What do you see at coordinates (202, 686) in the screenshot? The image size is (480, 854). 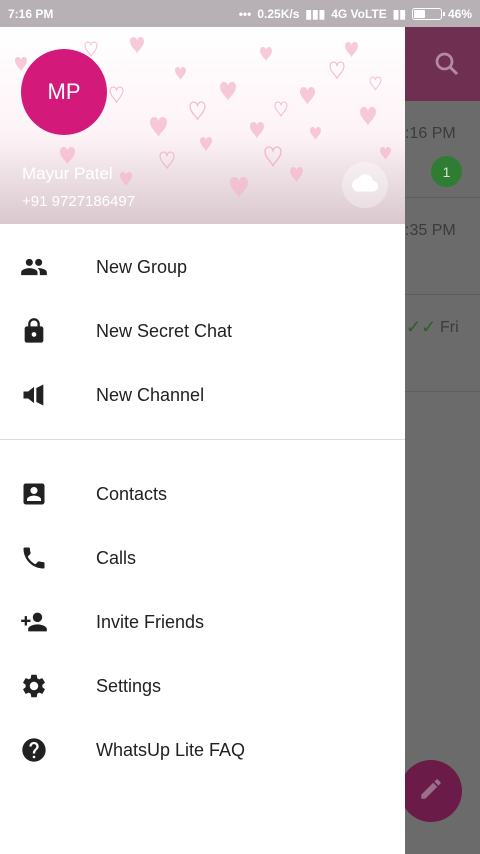 I see `menu-item-settings: Settings` at bounding box center [202, 686].